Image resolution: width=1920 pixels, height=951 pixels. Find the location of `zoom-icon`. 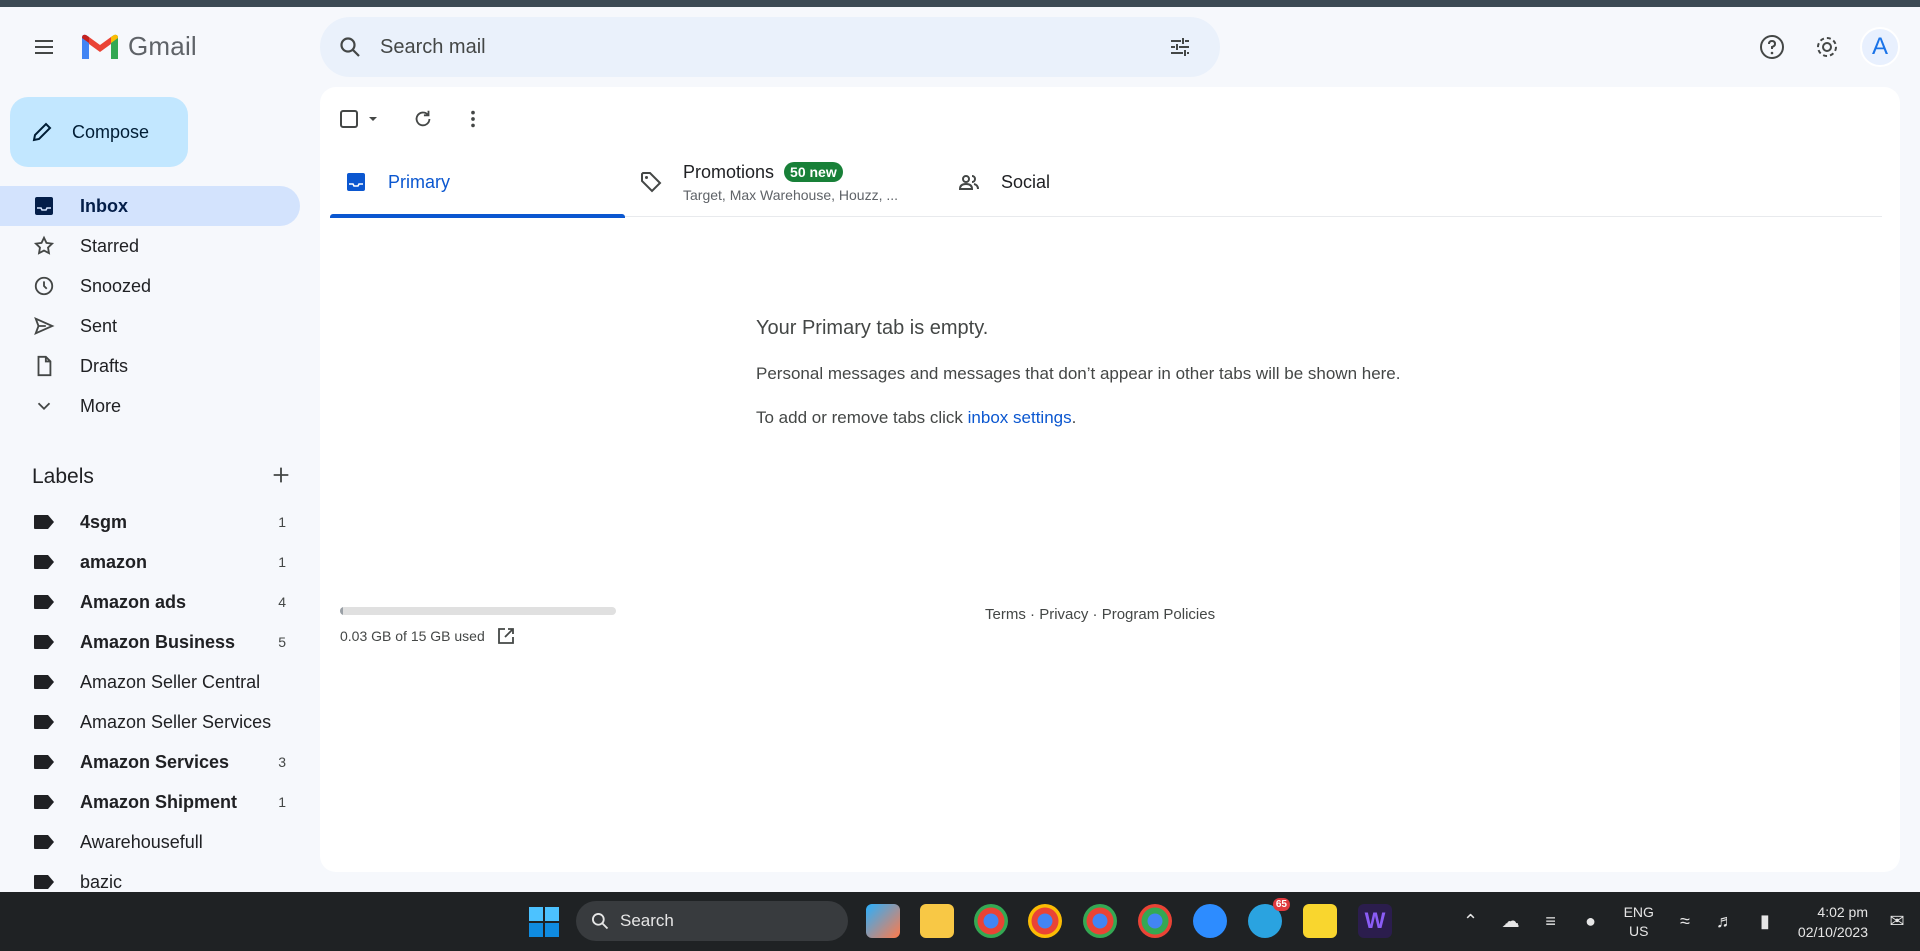

zoom-icon is located at coordinates (1210, 921).